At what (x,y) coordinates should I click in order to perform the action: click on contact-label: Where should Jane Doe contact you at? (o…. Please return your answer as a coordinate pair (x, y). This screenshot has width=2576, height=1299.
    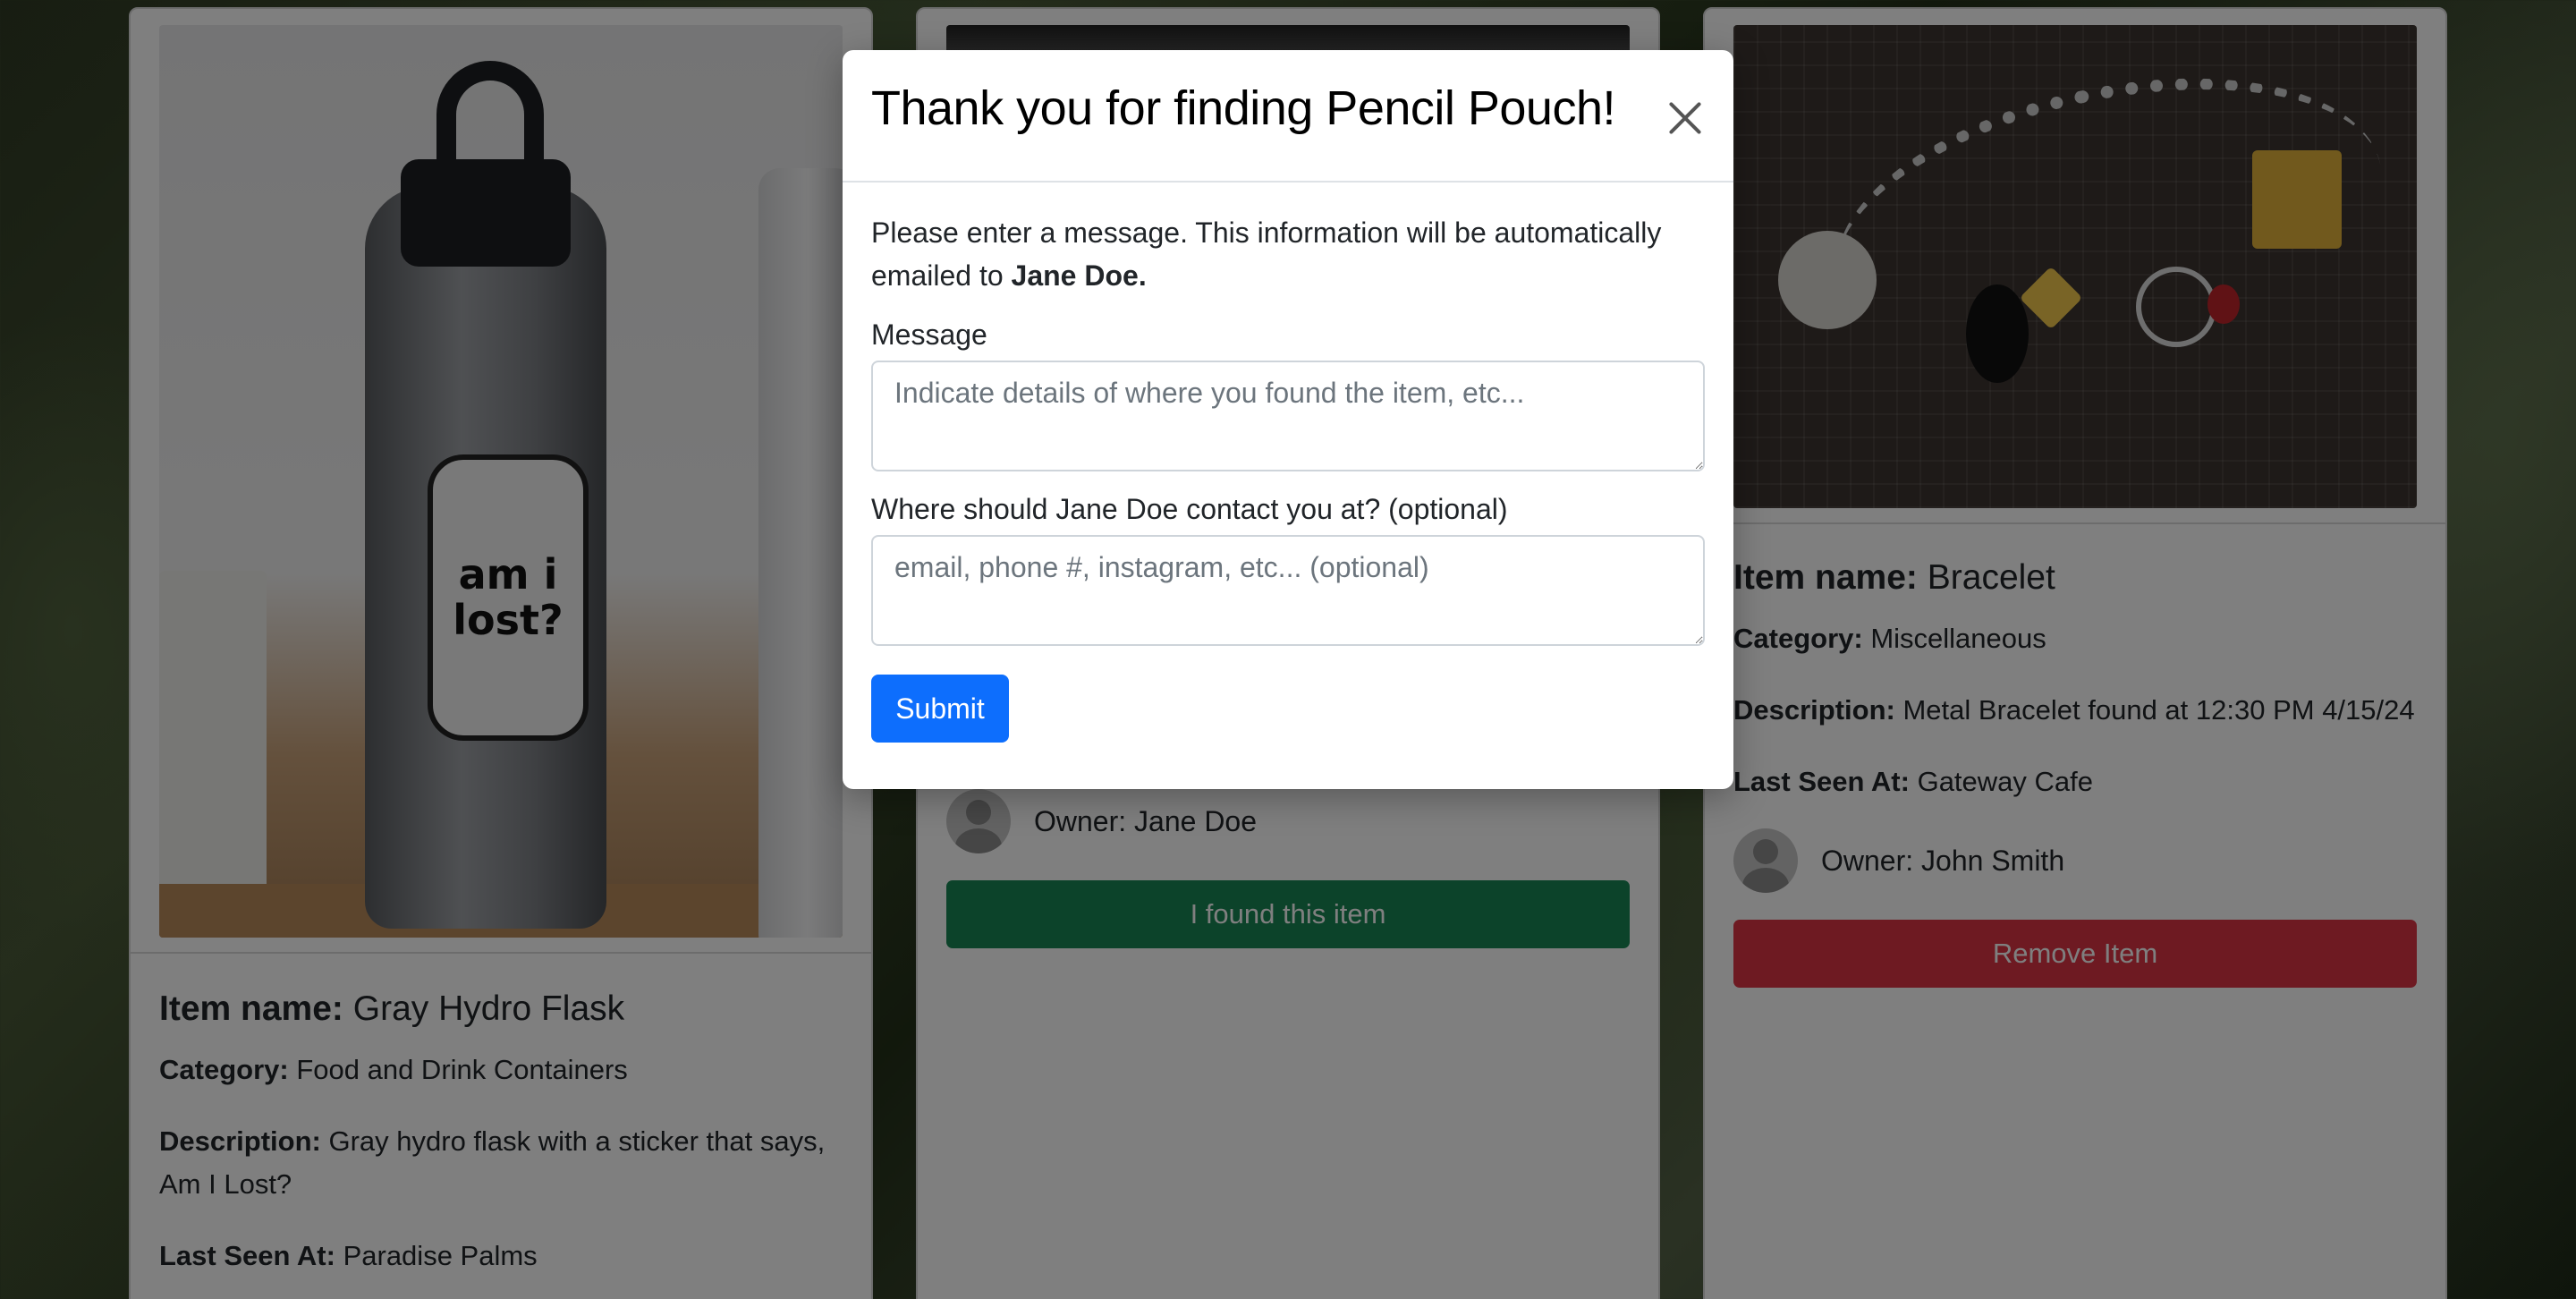
    Looking at the image, I should click on (1189, 509).